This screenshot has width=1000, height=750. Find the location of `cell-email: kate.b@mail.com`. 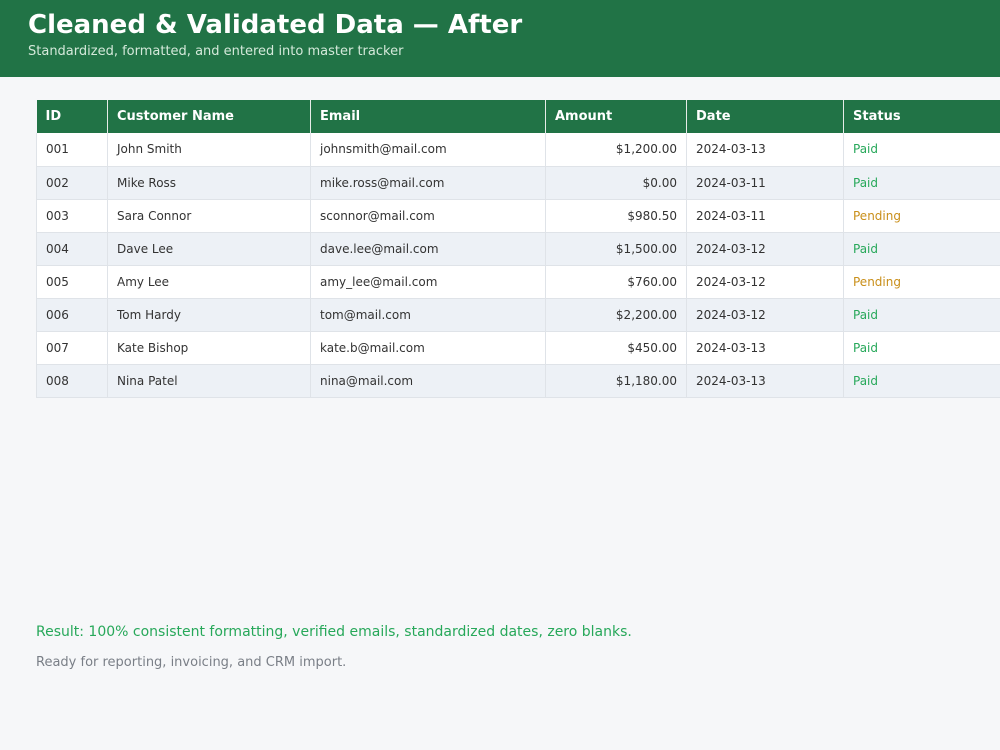

cell-email: kate.b@mail.com is located at coordinates (428, 348).